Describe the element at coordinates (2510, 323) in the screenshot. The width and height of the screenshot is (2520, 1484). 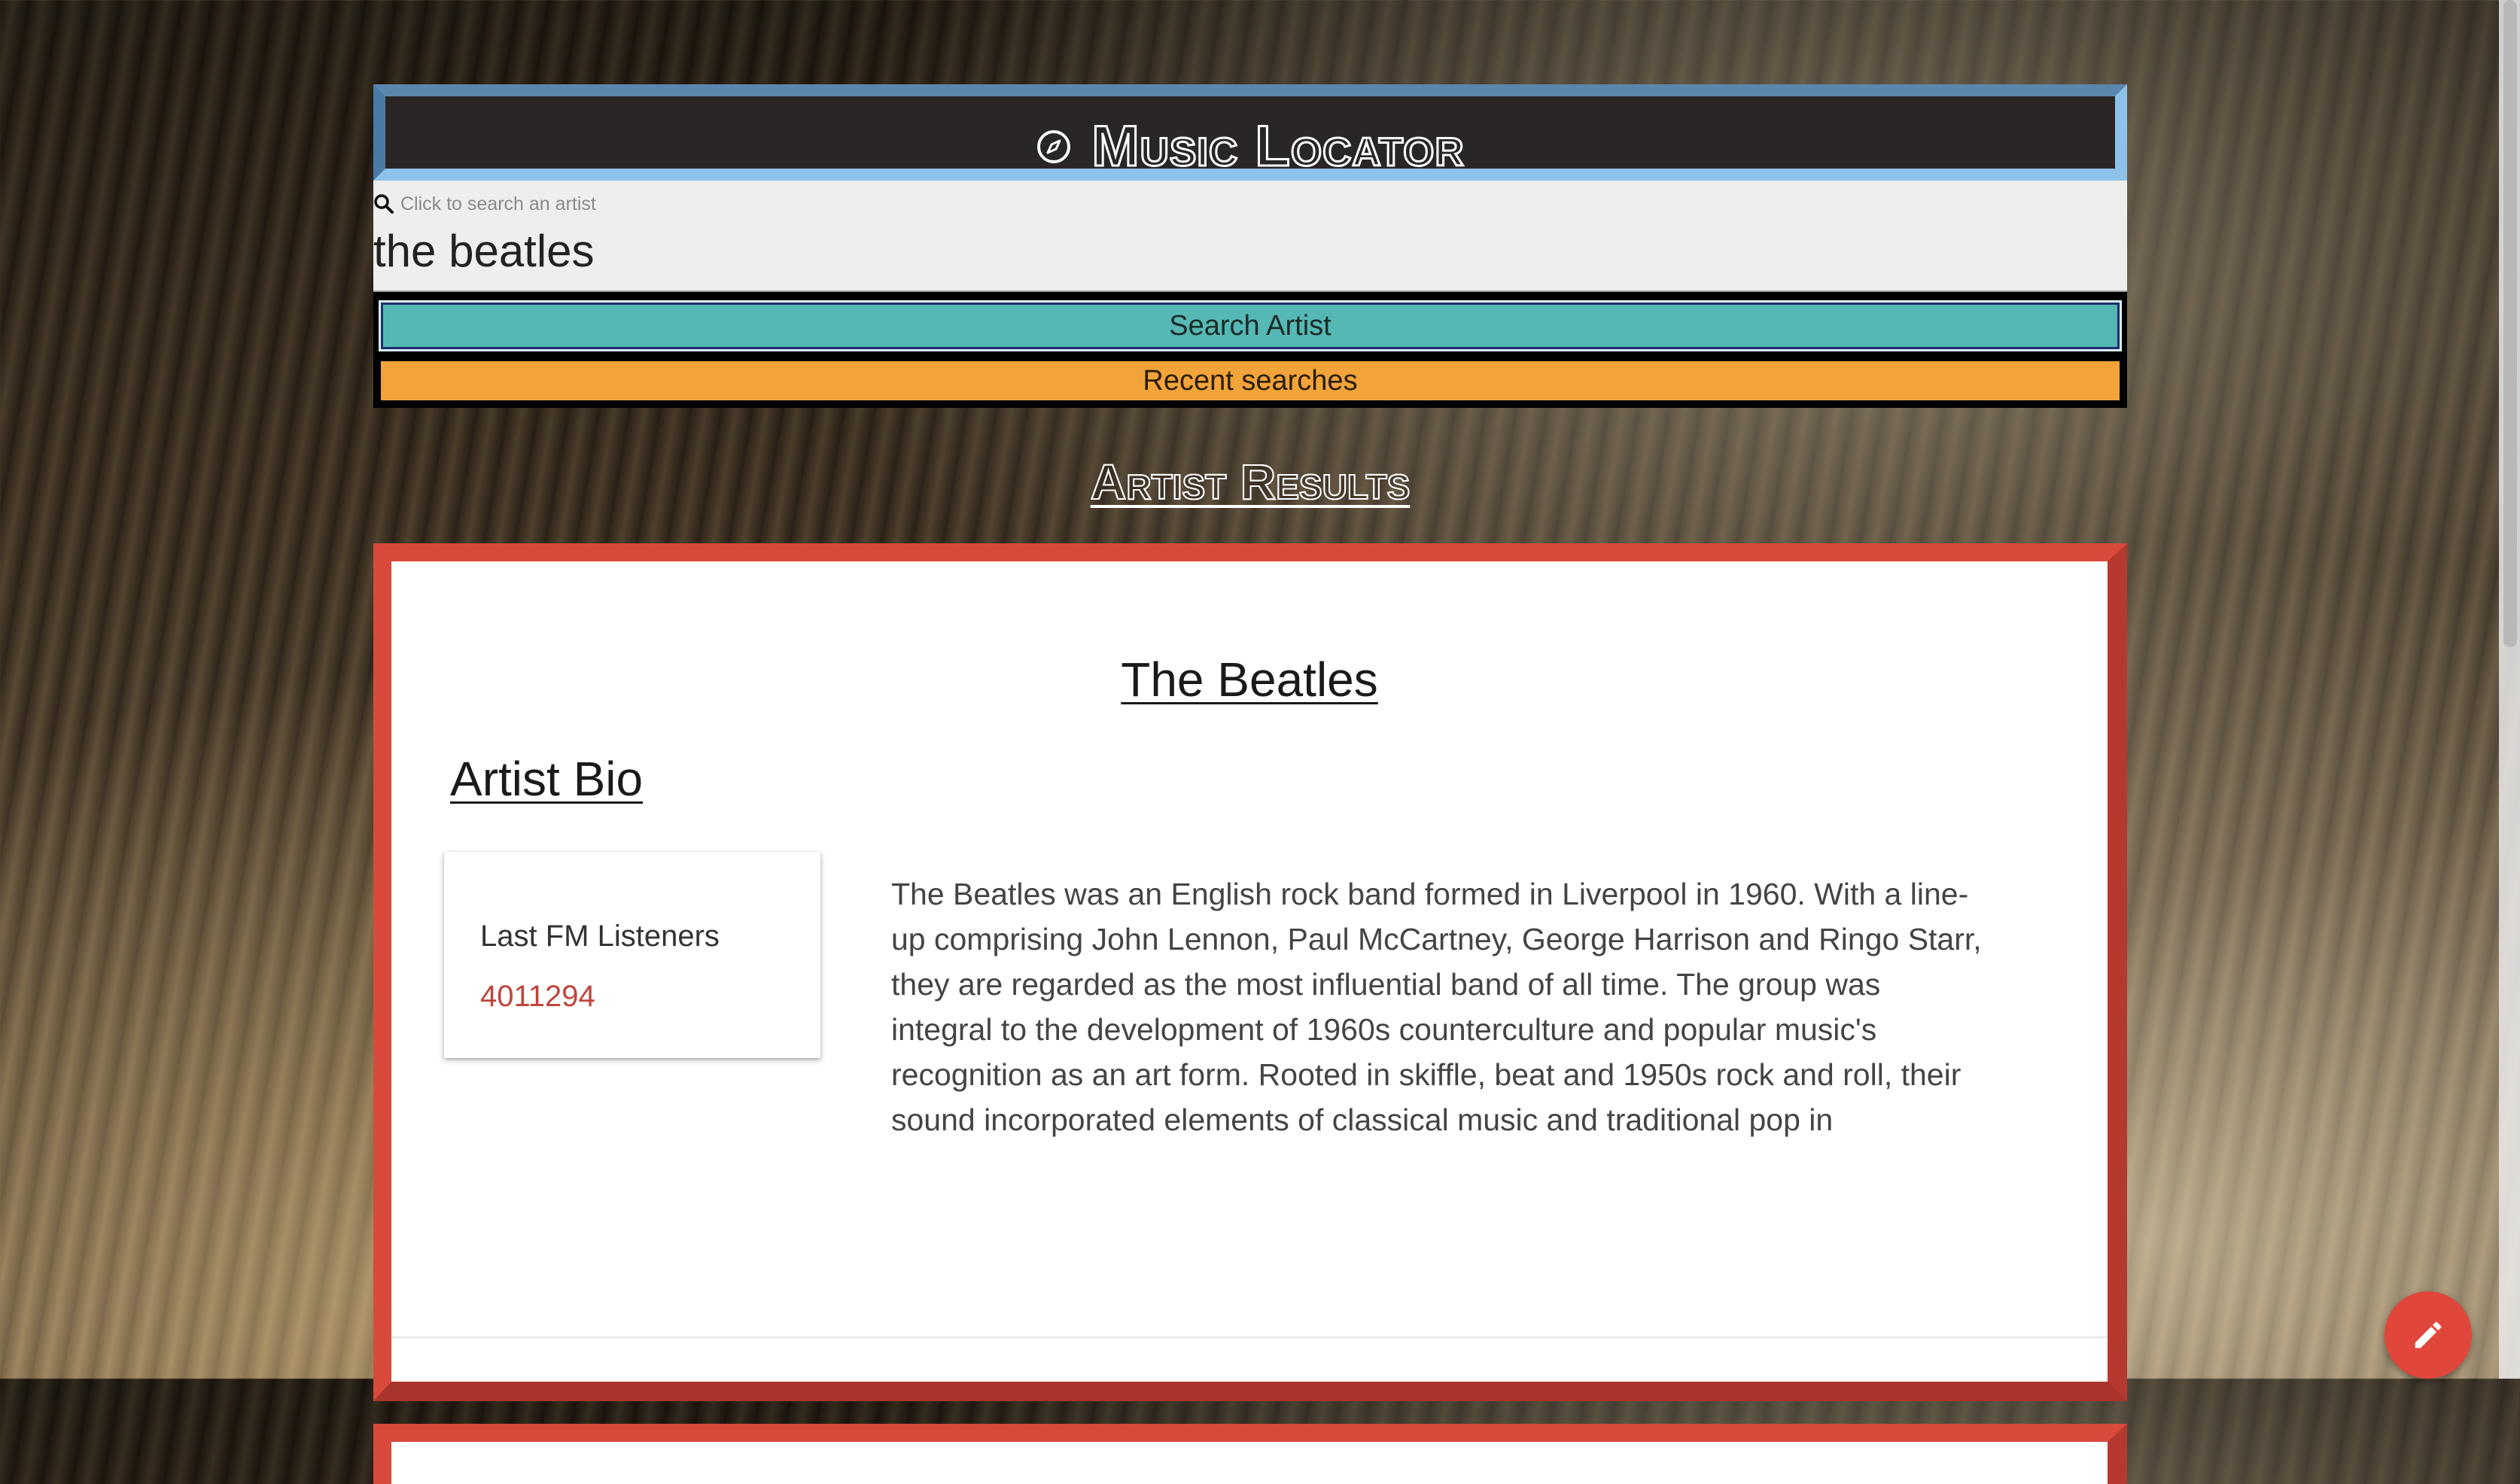
I see `scrollbar-thumb` at that location.